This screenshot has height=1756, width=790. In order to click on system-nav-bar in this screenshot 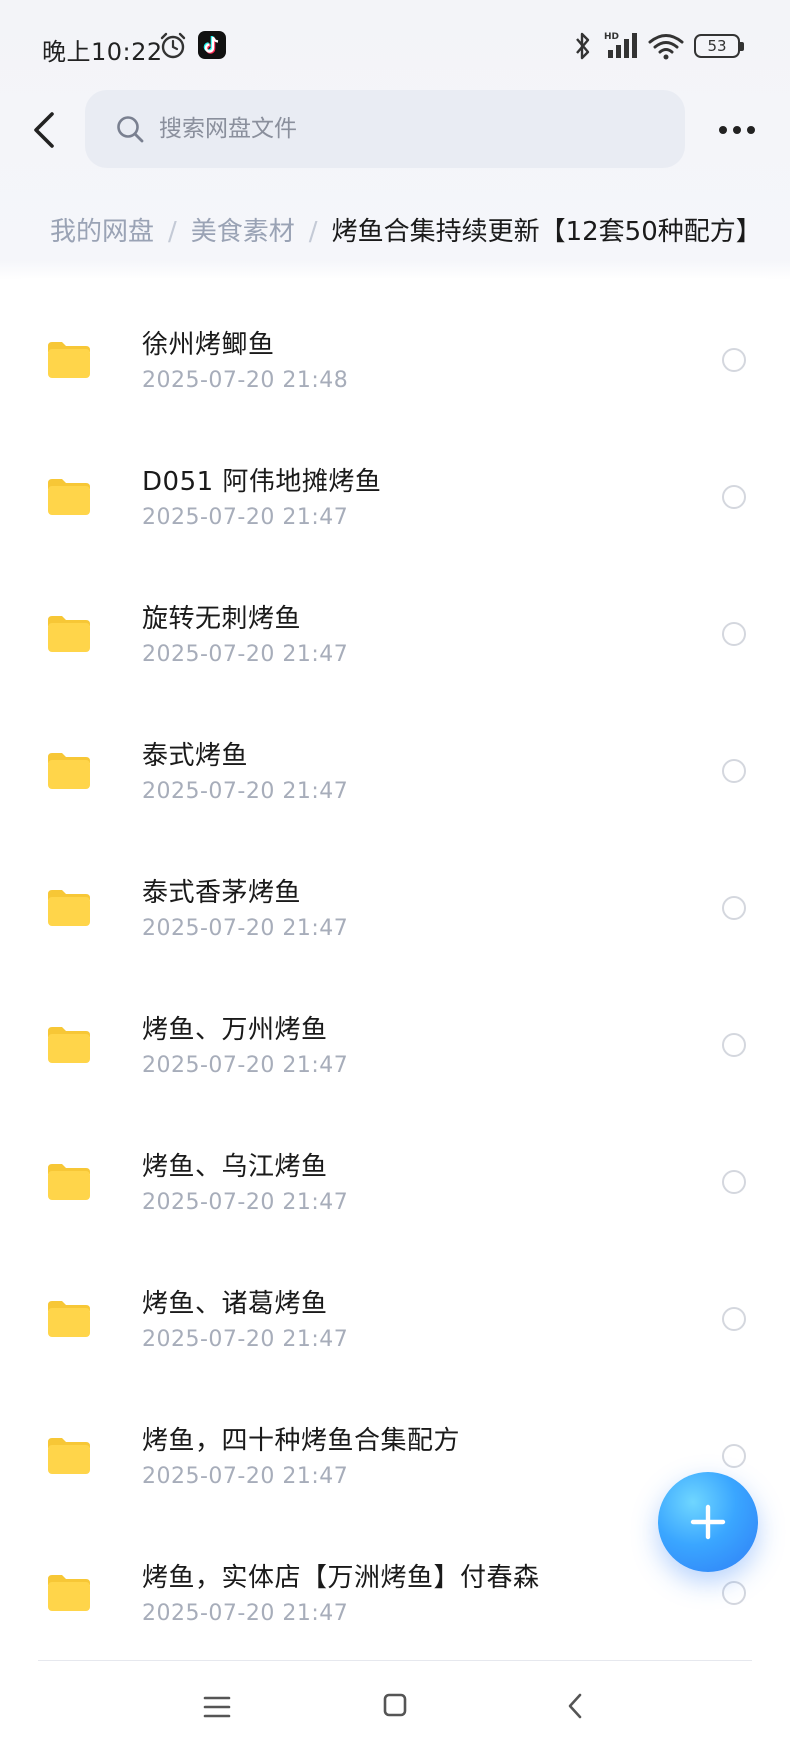, I will do `click(395, 1709)`.